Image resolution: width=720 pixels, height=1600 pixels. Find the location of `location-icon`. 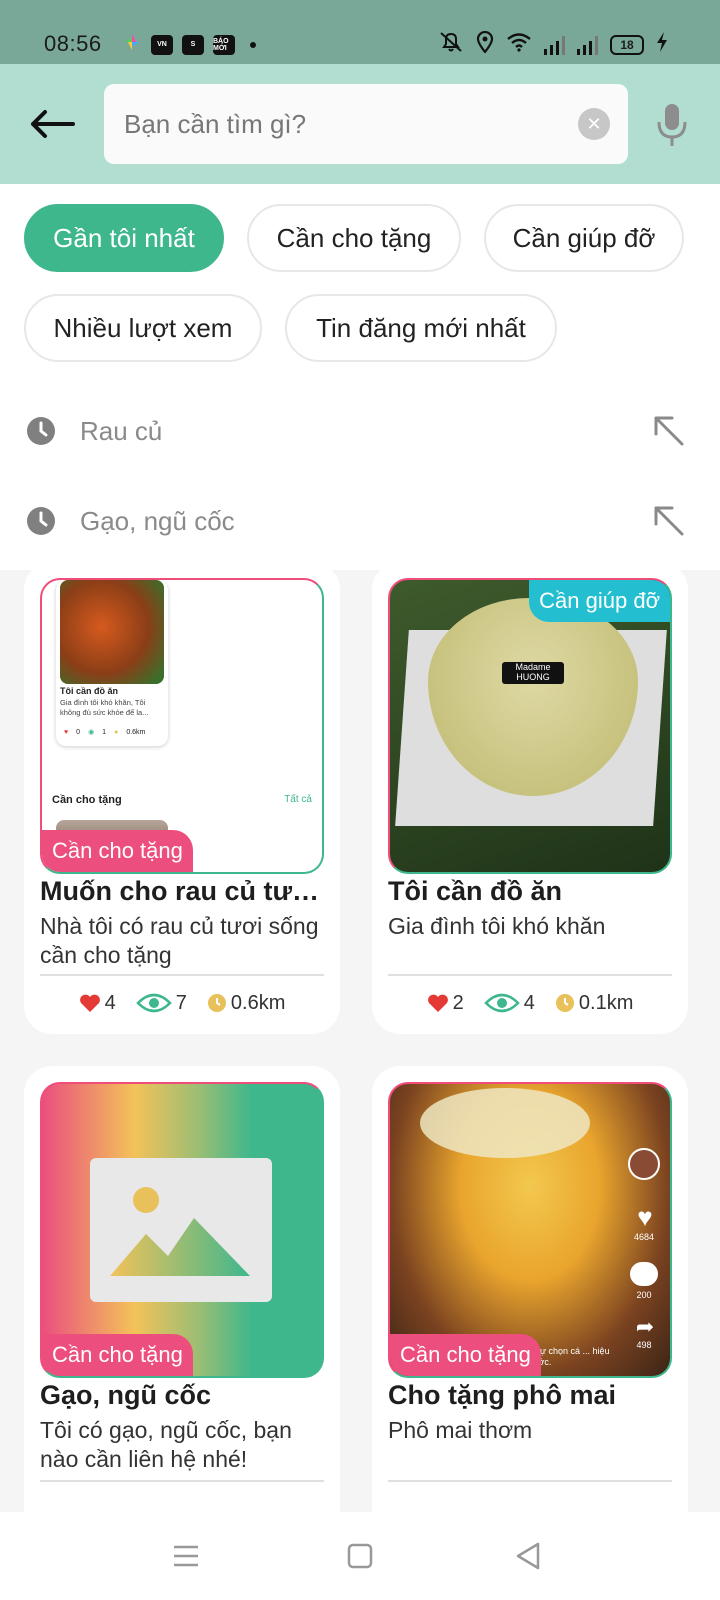

location-icon is located at coordinates (485, 44).